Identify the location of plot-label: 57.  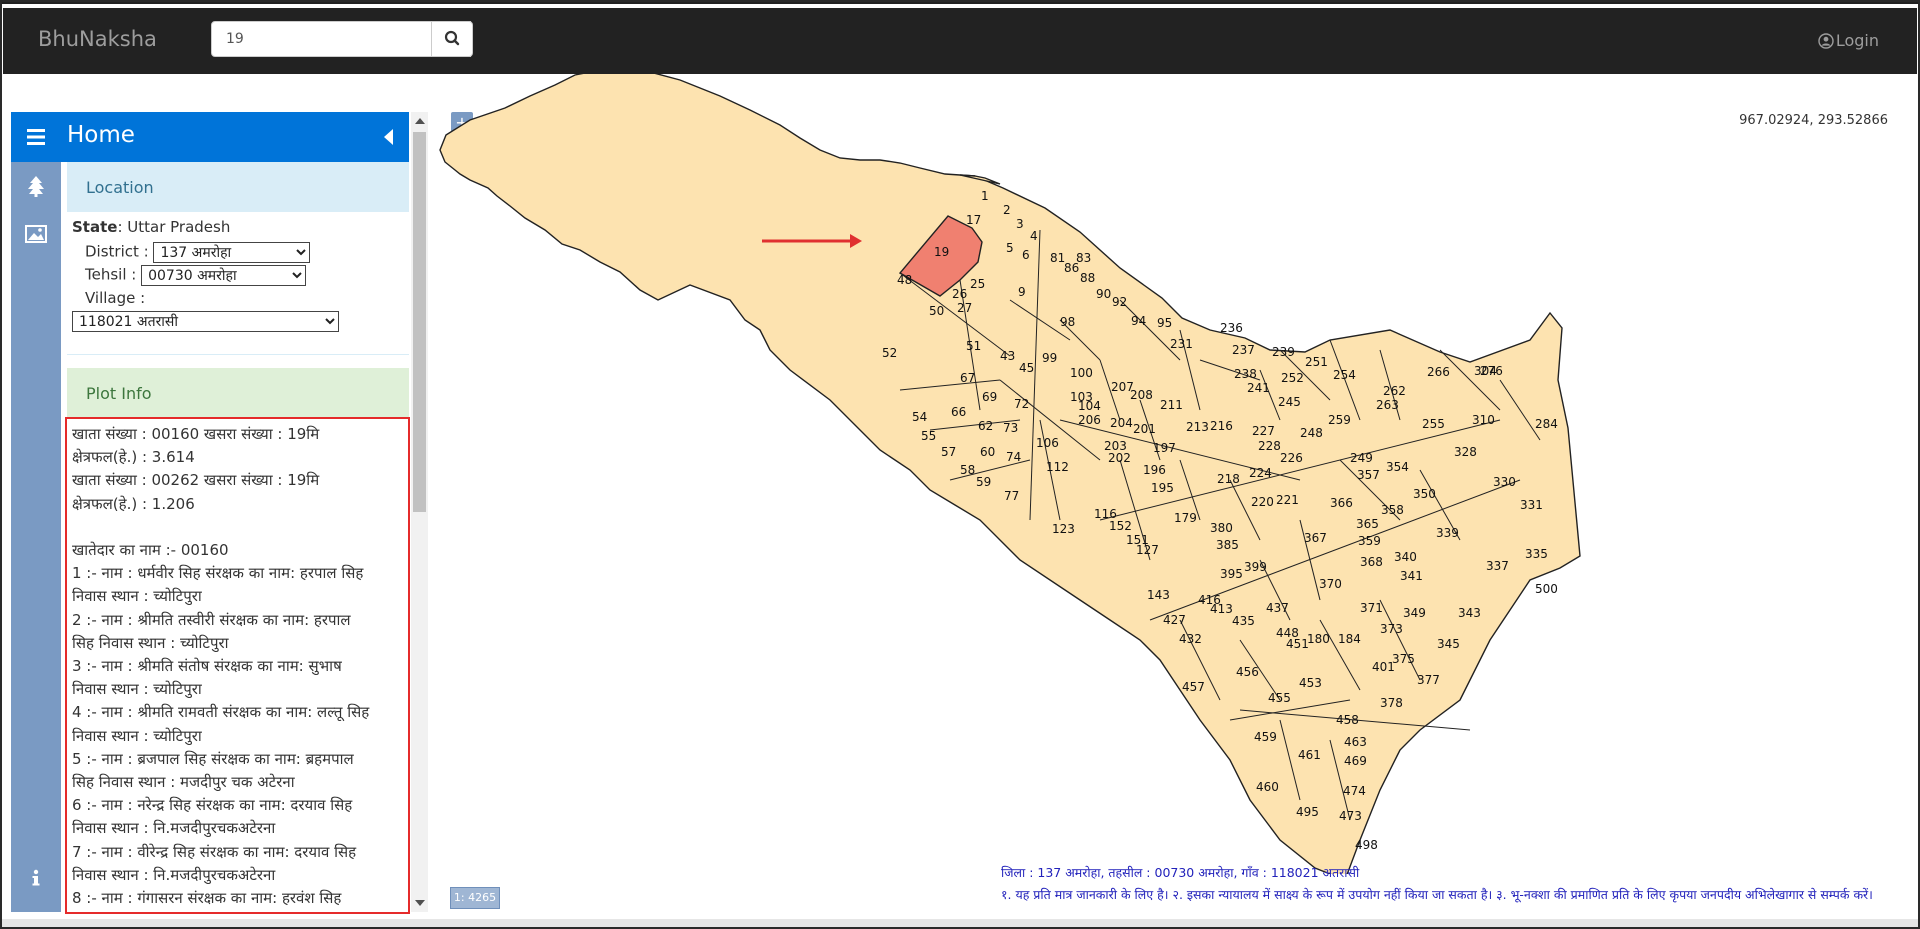
(948, 452).